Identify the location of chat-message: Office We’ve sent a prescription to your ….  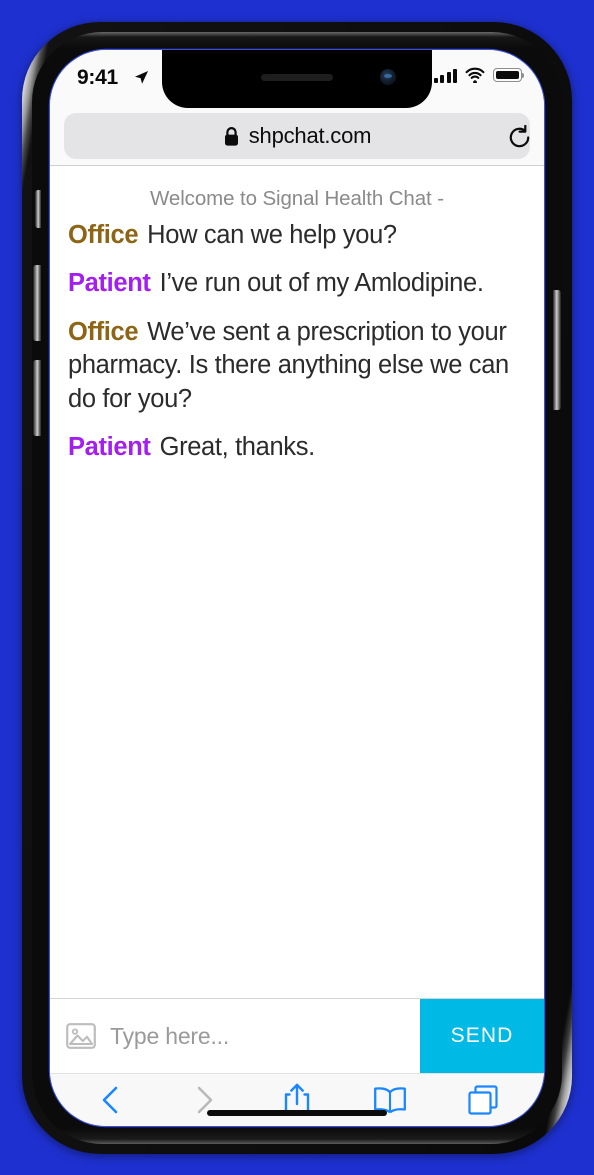
(297, 366).